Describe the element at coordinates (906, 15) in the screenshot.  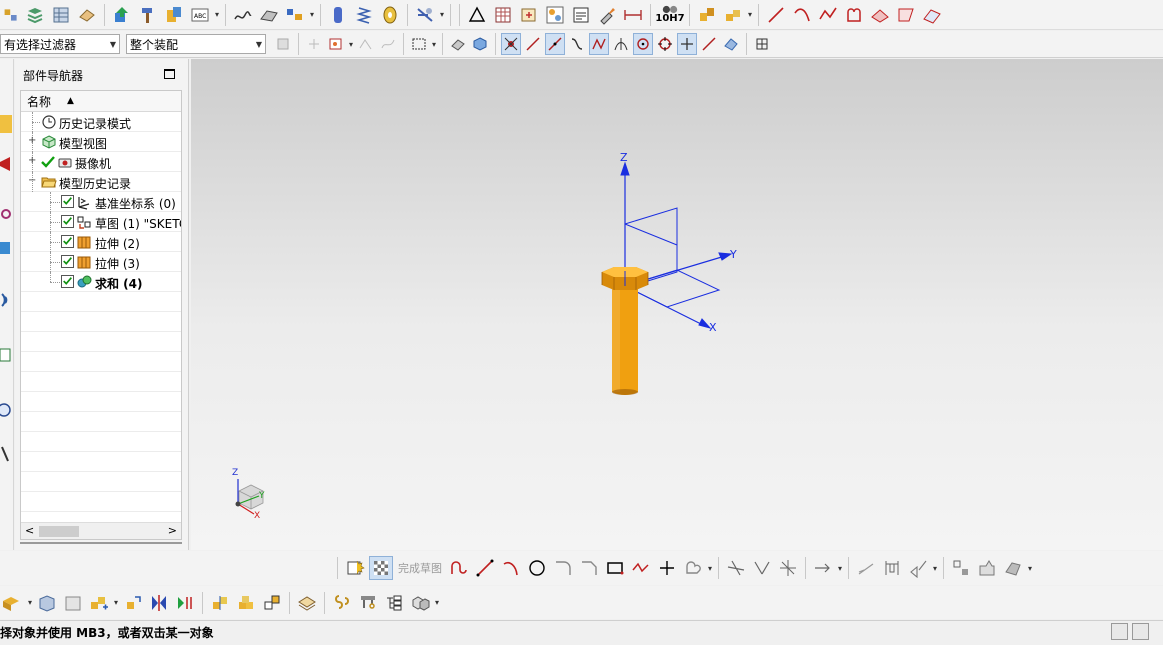
I see `trim-surface-icon` at that location.